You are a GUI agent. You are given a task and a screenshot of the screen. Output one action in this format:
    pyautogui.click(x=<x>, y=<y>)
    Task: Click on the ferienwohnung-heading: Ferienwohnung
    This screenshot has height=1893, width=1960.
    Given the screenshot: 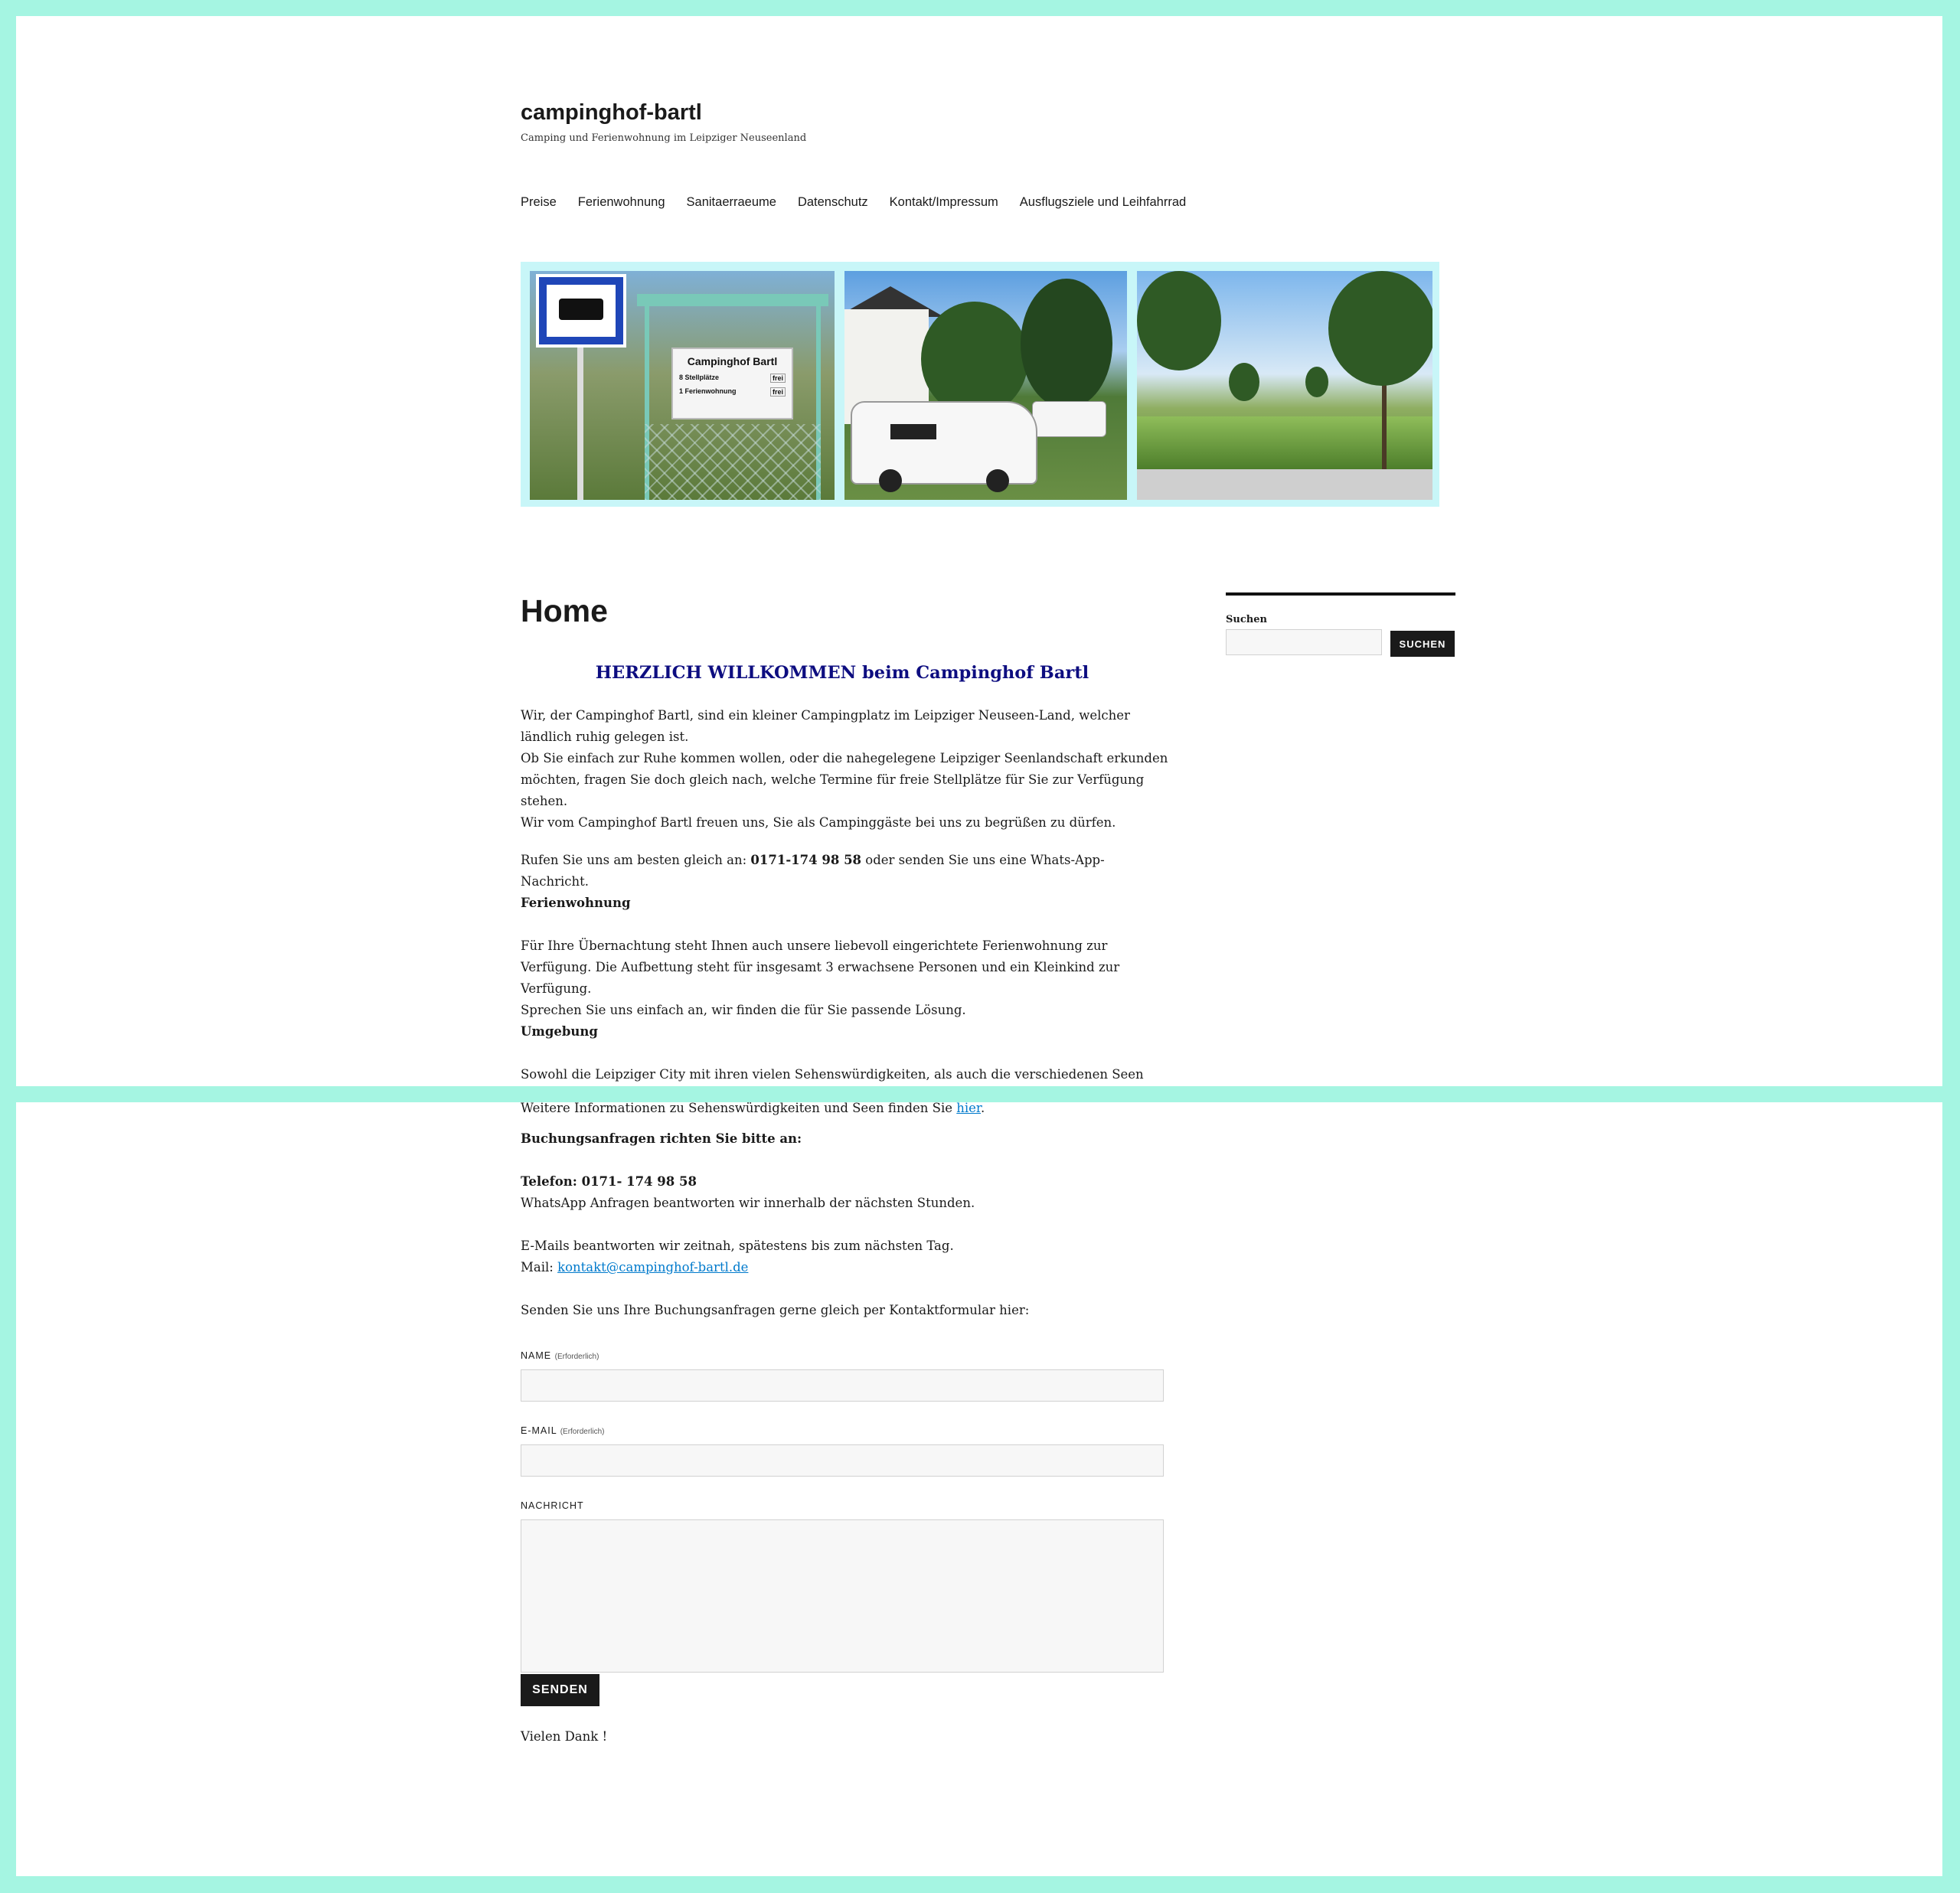 What is the action you would take?
    pyautogui.click(x=576, y=903)
    